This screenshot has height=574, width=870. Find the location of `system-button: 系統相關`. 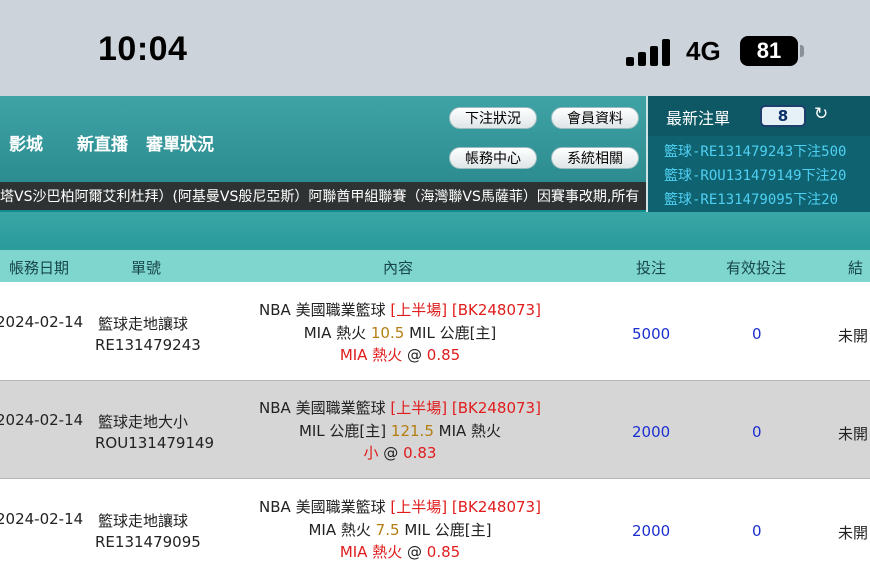

system-button: 系統相關 is located at coordinates (595, 158).